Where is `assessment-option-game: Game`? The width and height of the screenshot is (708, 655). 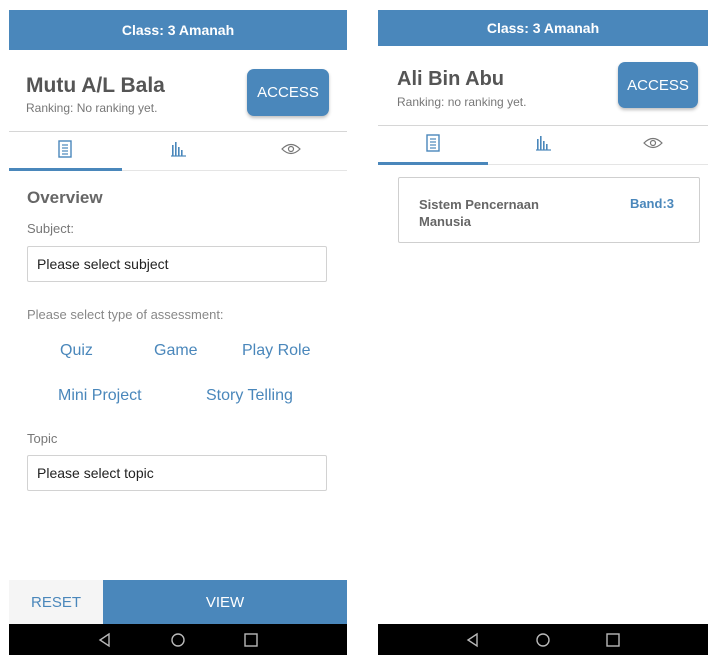
assessment-option-game: Game is located at coordinates (176, 351).